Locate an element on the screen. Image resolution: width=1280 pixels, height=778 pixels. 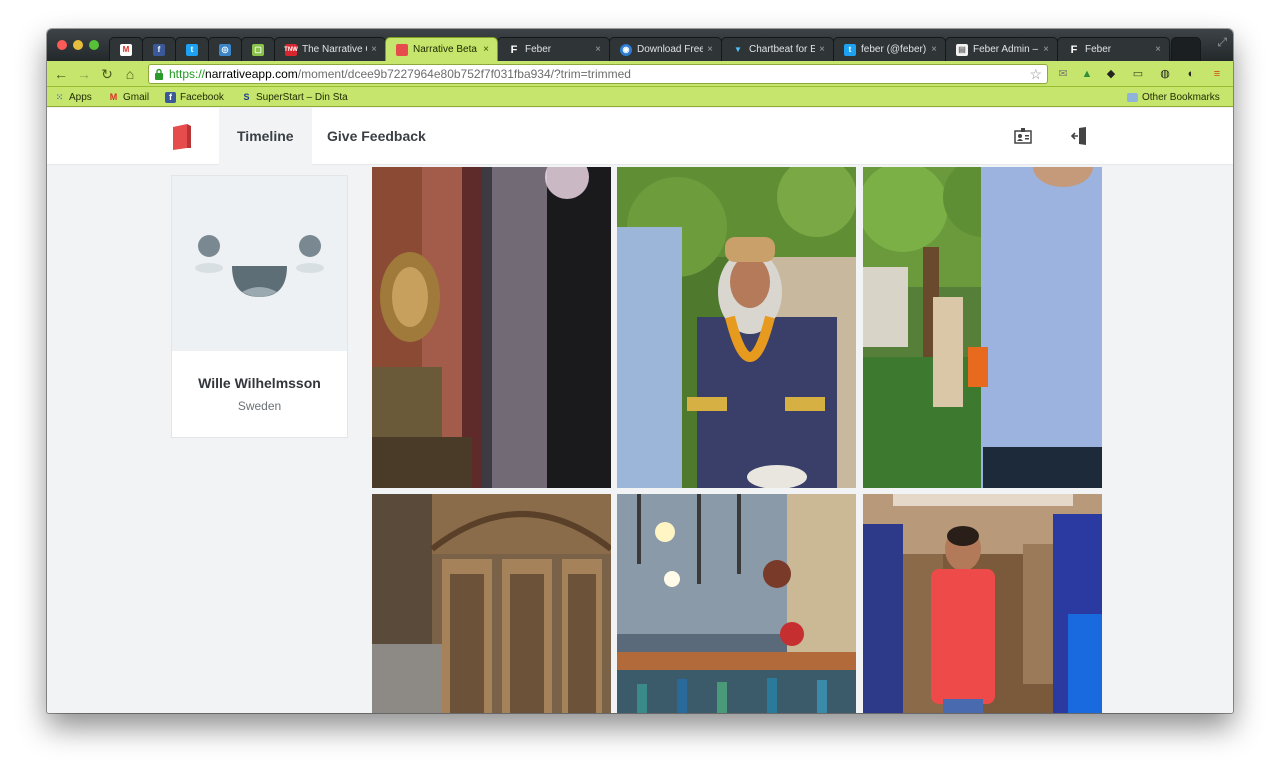
tnw-icon: TNW is located at coordinates (291, 49).